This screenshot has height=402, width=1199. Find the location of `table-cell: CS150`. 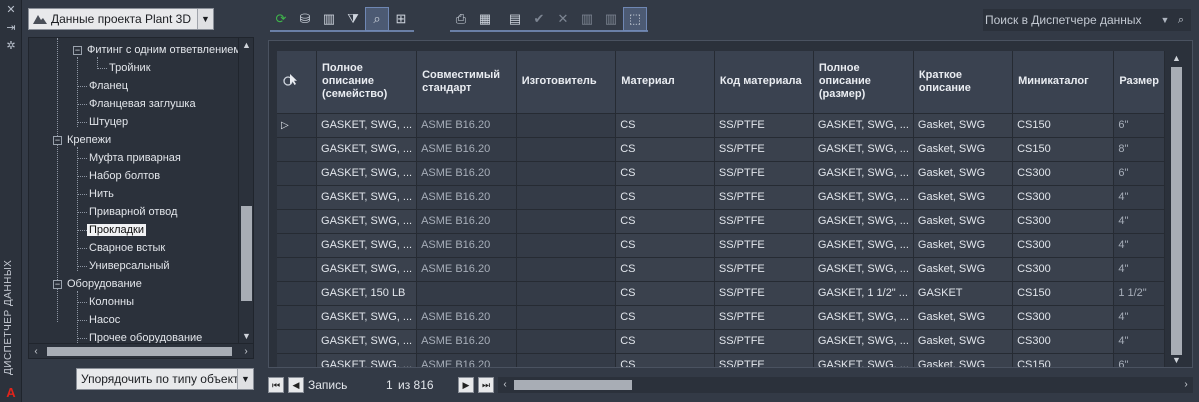

table-cell: CS150 is located at coordinates (1063, 293).